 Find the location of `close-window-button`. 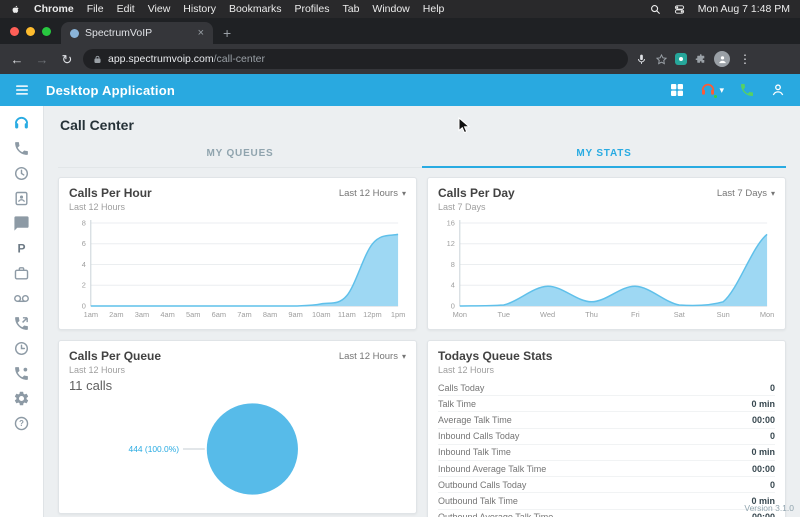

close-window-button is located at coordinates (14, 31).